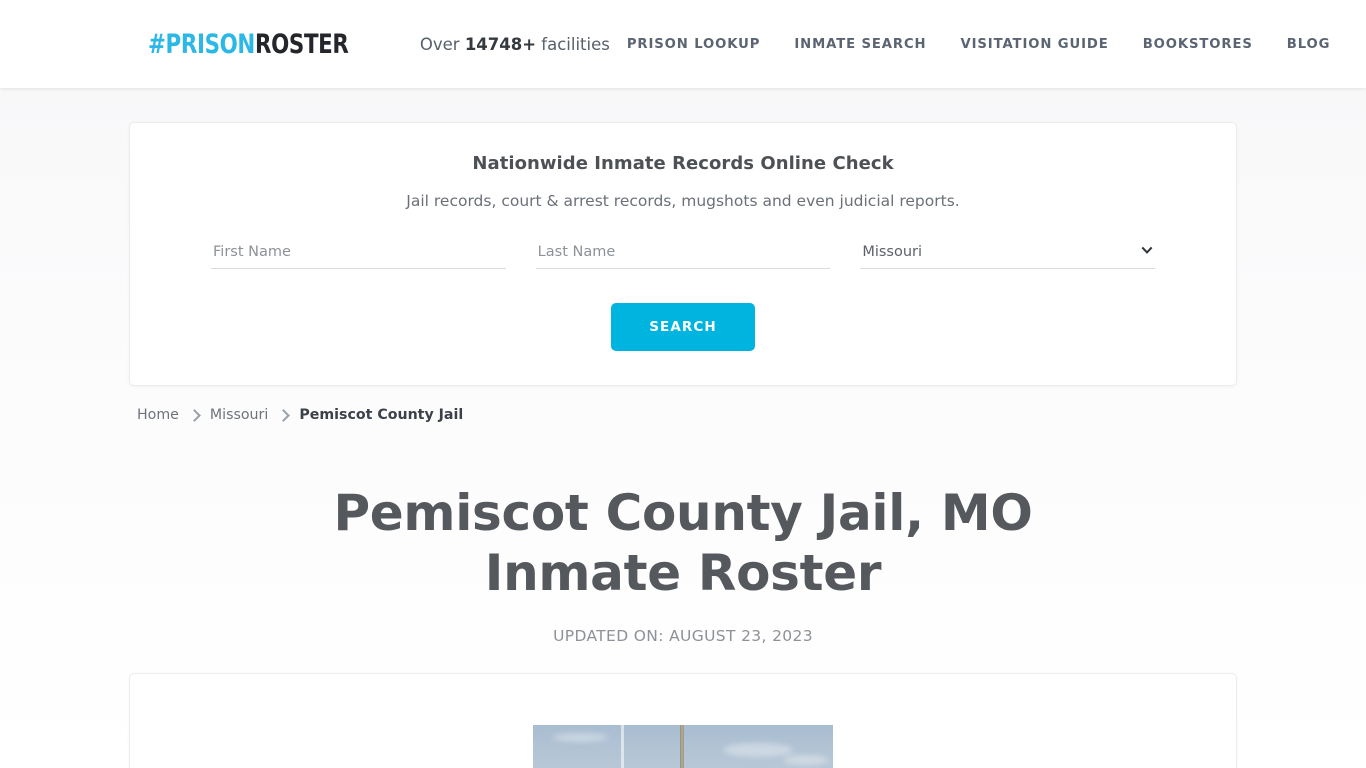 Image resolution: width=1366 pixels, height=768 pixels. I want to click on facility-count-number: 14748+, so click(500, 44).